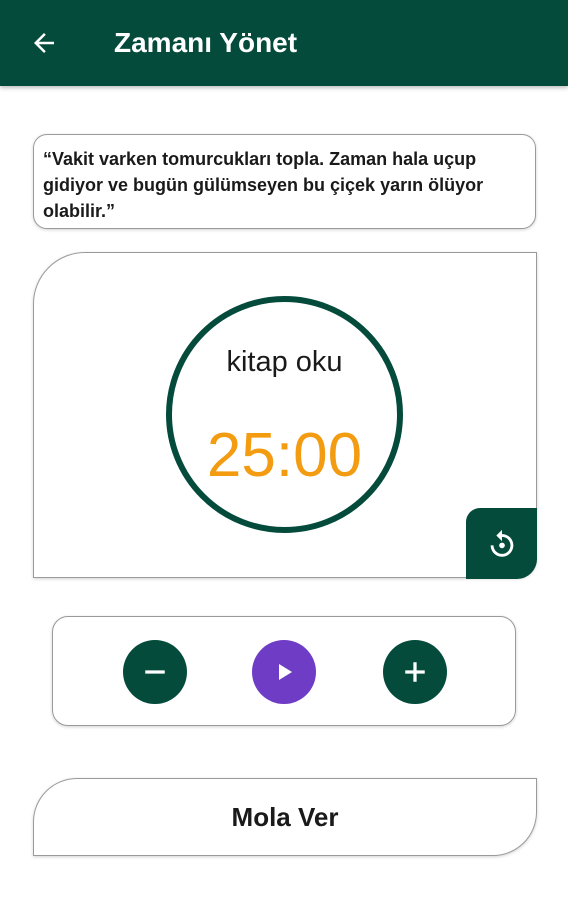 The width and height of the screenshot is (568, 900). What do you see at coordinates (284, 362) in the screenshot?
I see `task-name: kitap oku` at bounding box center [284, 362].